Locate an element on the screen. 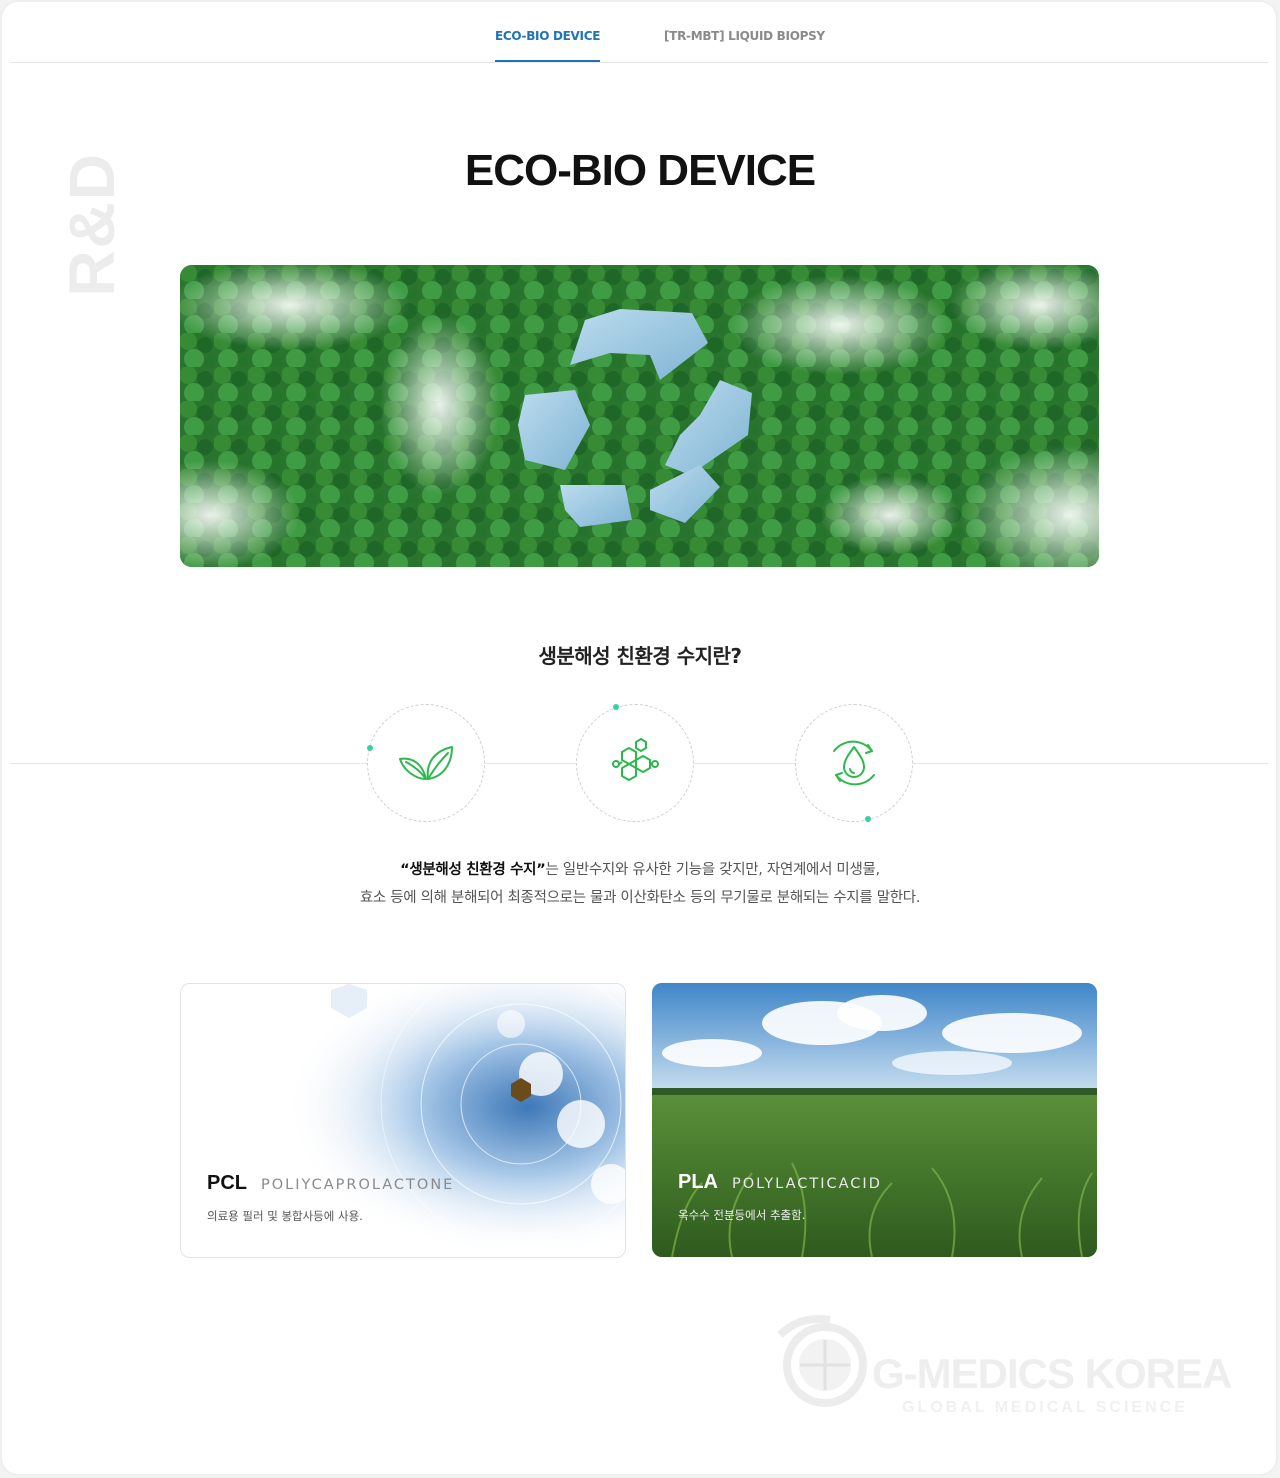 This screenshot has height=1478, width=1280. pcl-code: PCL is located at coordinates (227, 1183).